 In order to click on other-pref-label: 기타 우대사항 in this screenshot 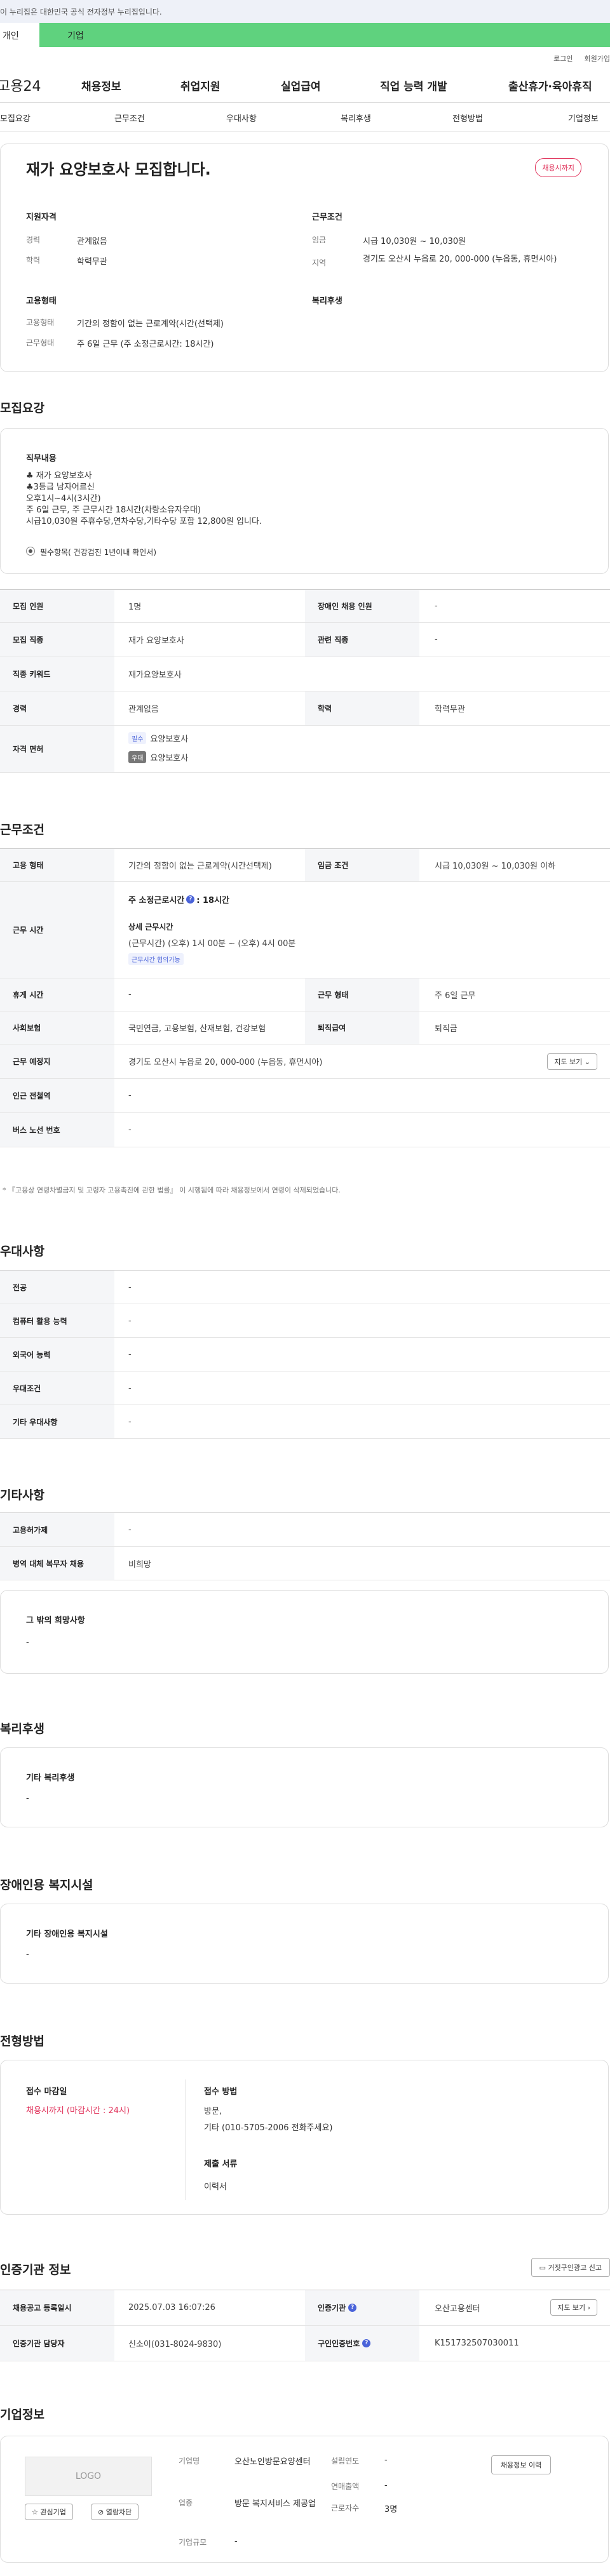, I will do `click(57, 1422)`.